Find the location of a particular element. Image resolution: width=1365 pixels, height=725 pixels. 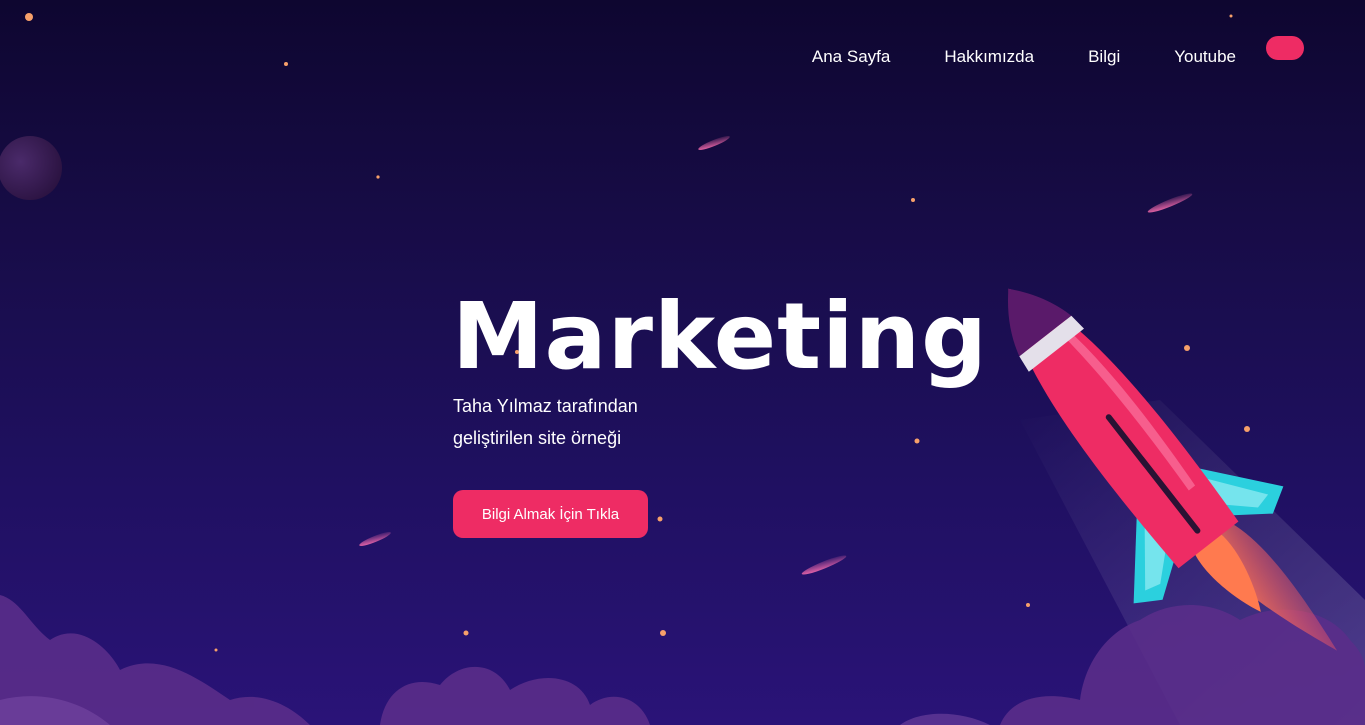

nav-link-hakkimizda: Hakkımızda is located at coordinates (989, 57).